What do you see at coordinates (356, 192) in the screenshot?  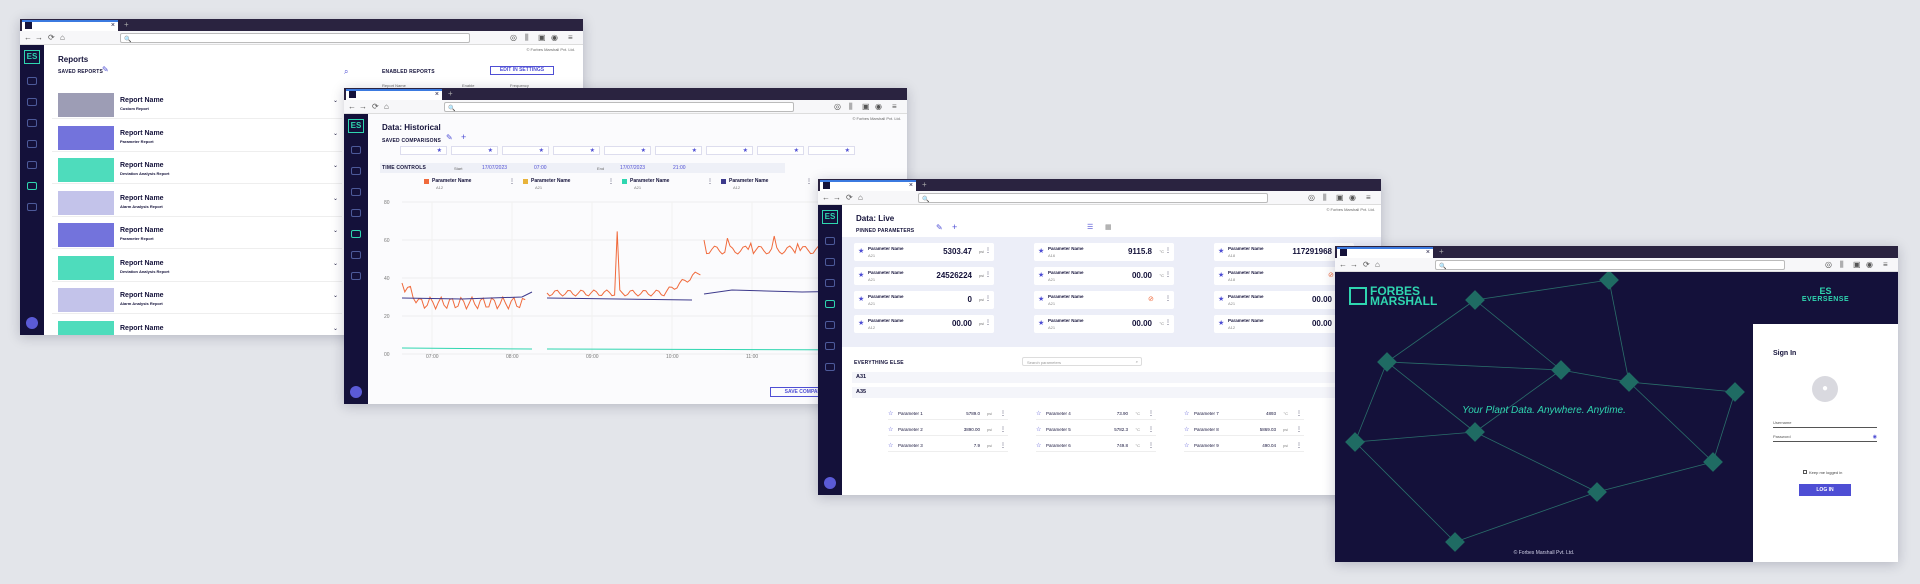 I see `history-icon` at bounding box center [356, 192].